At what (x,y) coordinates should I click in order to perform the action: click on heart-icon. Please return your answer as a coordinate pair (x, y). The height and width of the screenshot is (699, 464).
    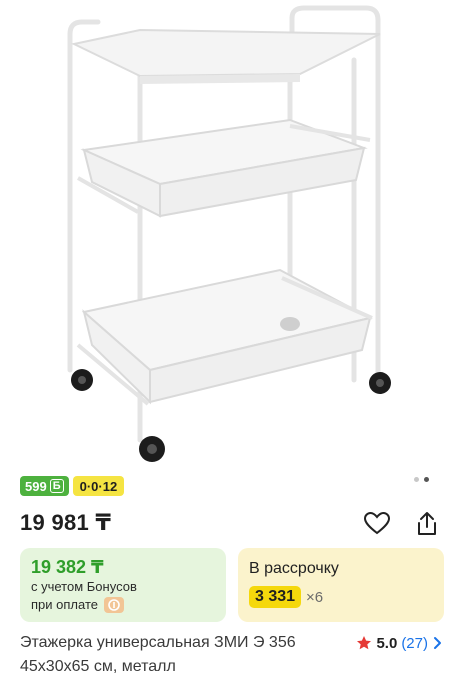
    Looking at the image, I should click on (377, 523).